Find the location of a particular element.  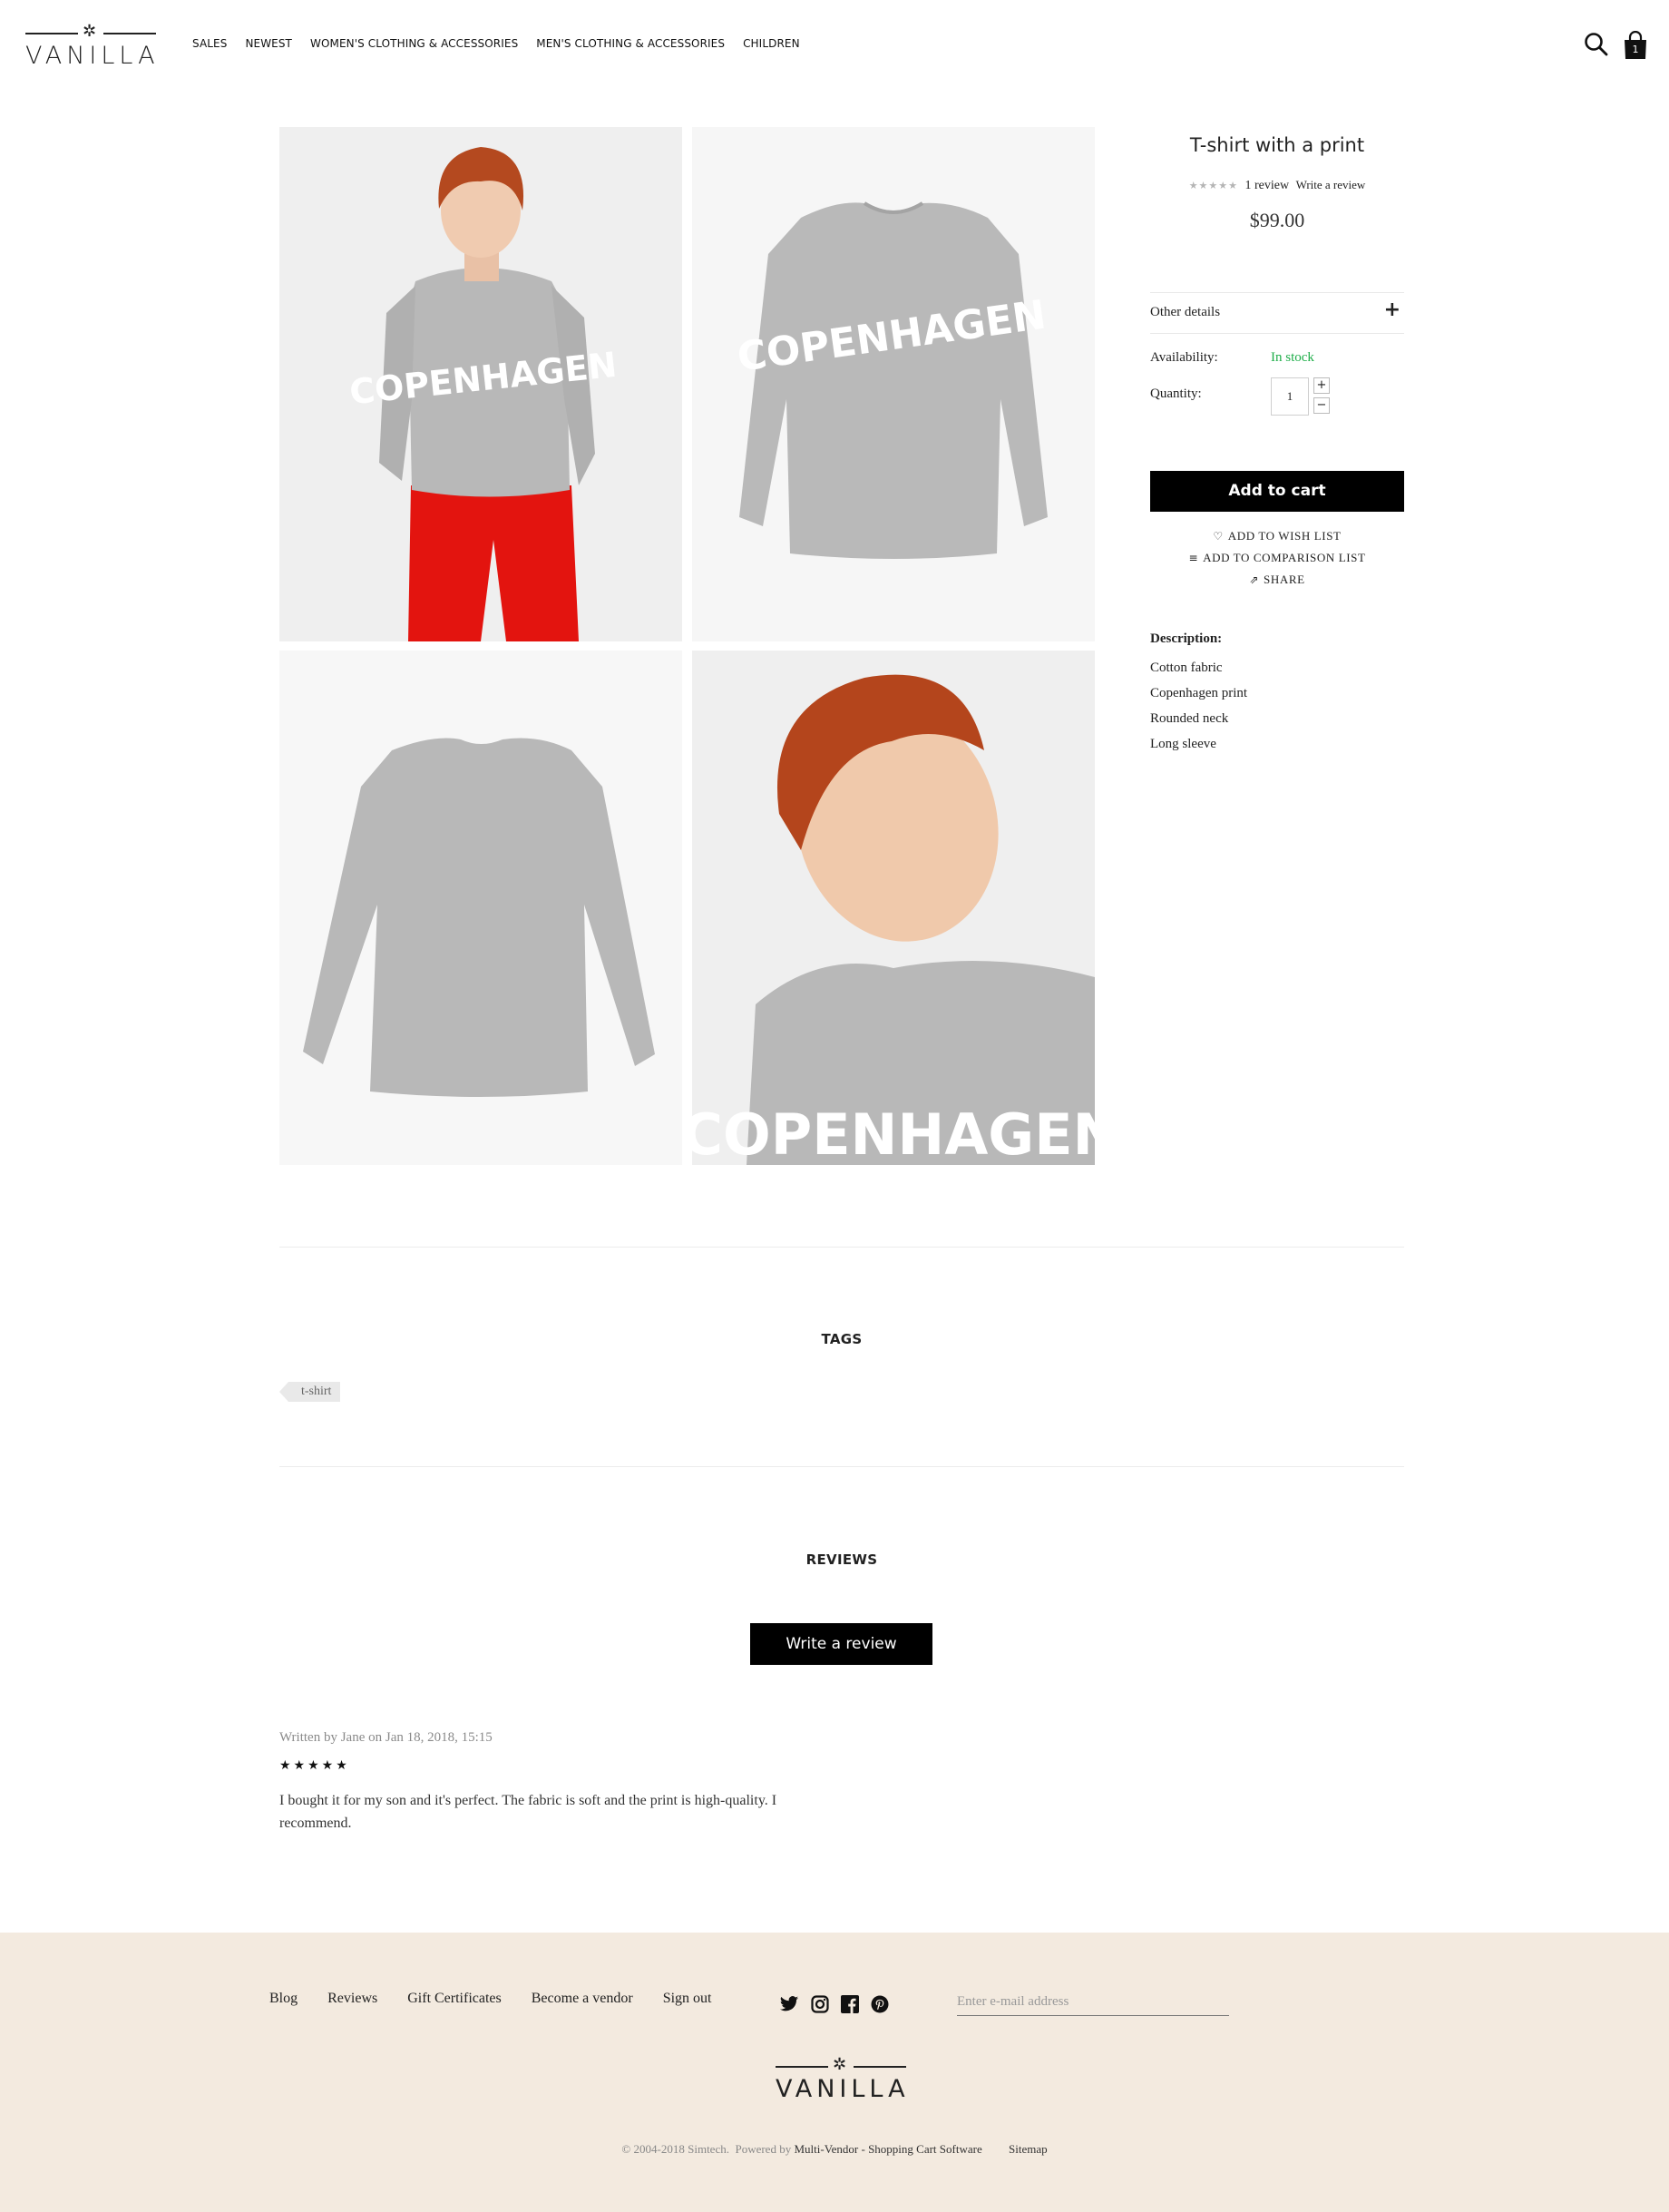

footer-link-blog: Blog is located at coordinates (283, 1999).